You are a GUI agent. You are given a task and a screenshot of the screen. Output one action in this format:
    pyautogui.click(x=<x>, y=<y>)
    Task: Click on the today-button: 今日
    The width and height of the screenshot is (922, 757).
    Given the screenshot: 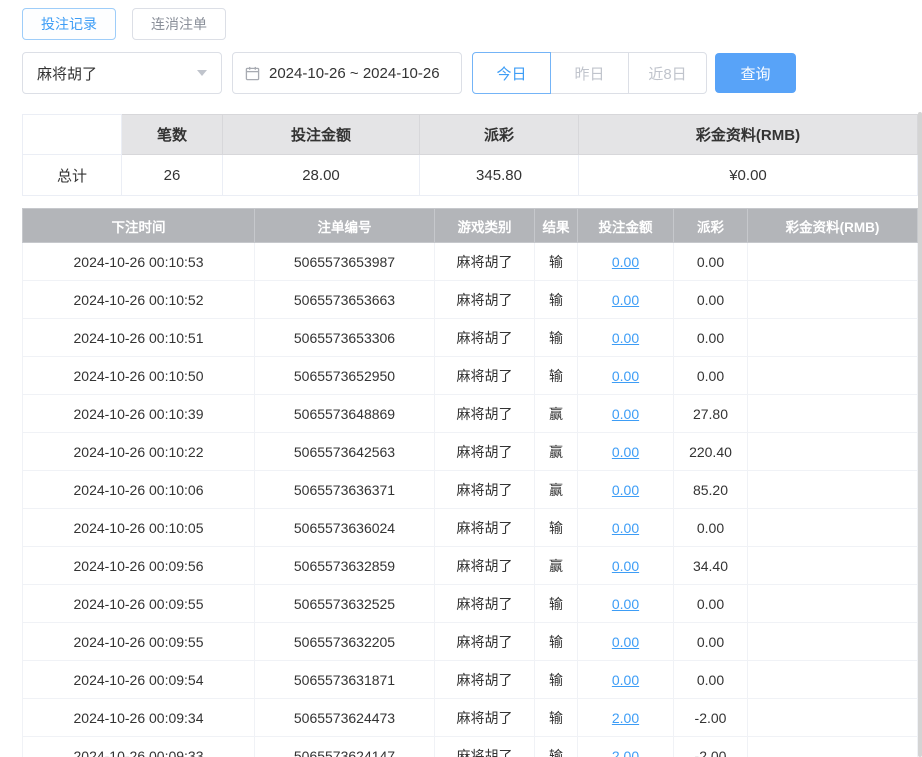 What is the action you would take?
    pyautogui.click(x=511, y=73)
    